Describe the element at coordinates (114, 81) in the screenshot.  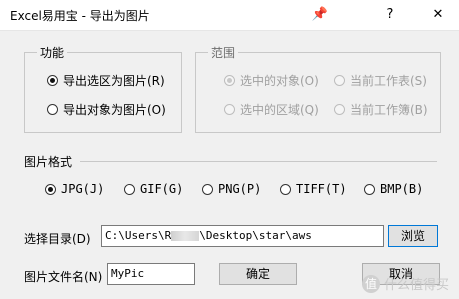
I see `export-selection-label: 导出选区为图片(R)` at that location.